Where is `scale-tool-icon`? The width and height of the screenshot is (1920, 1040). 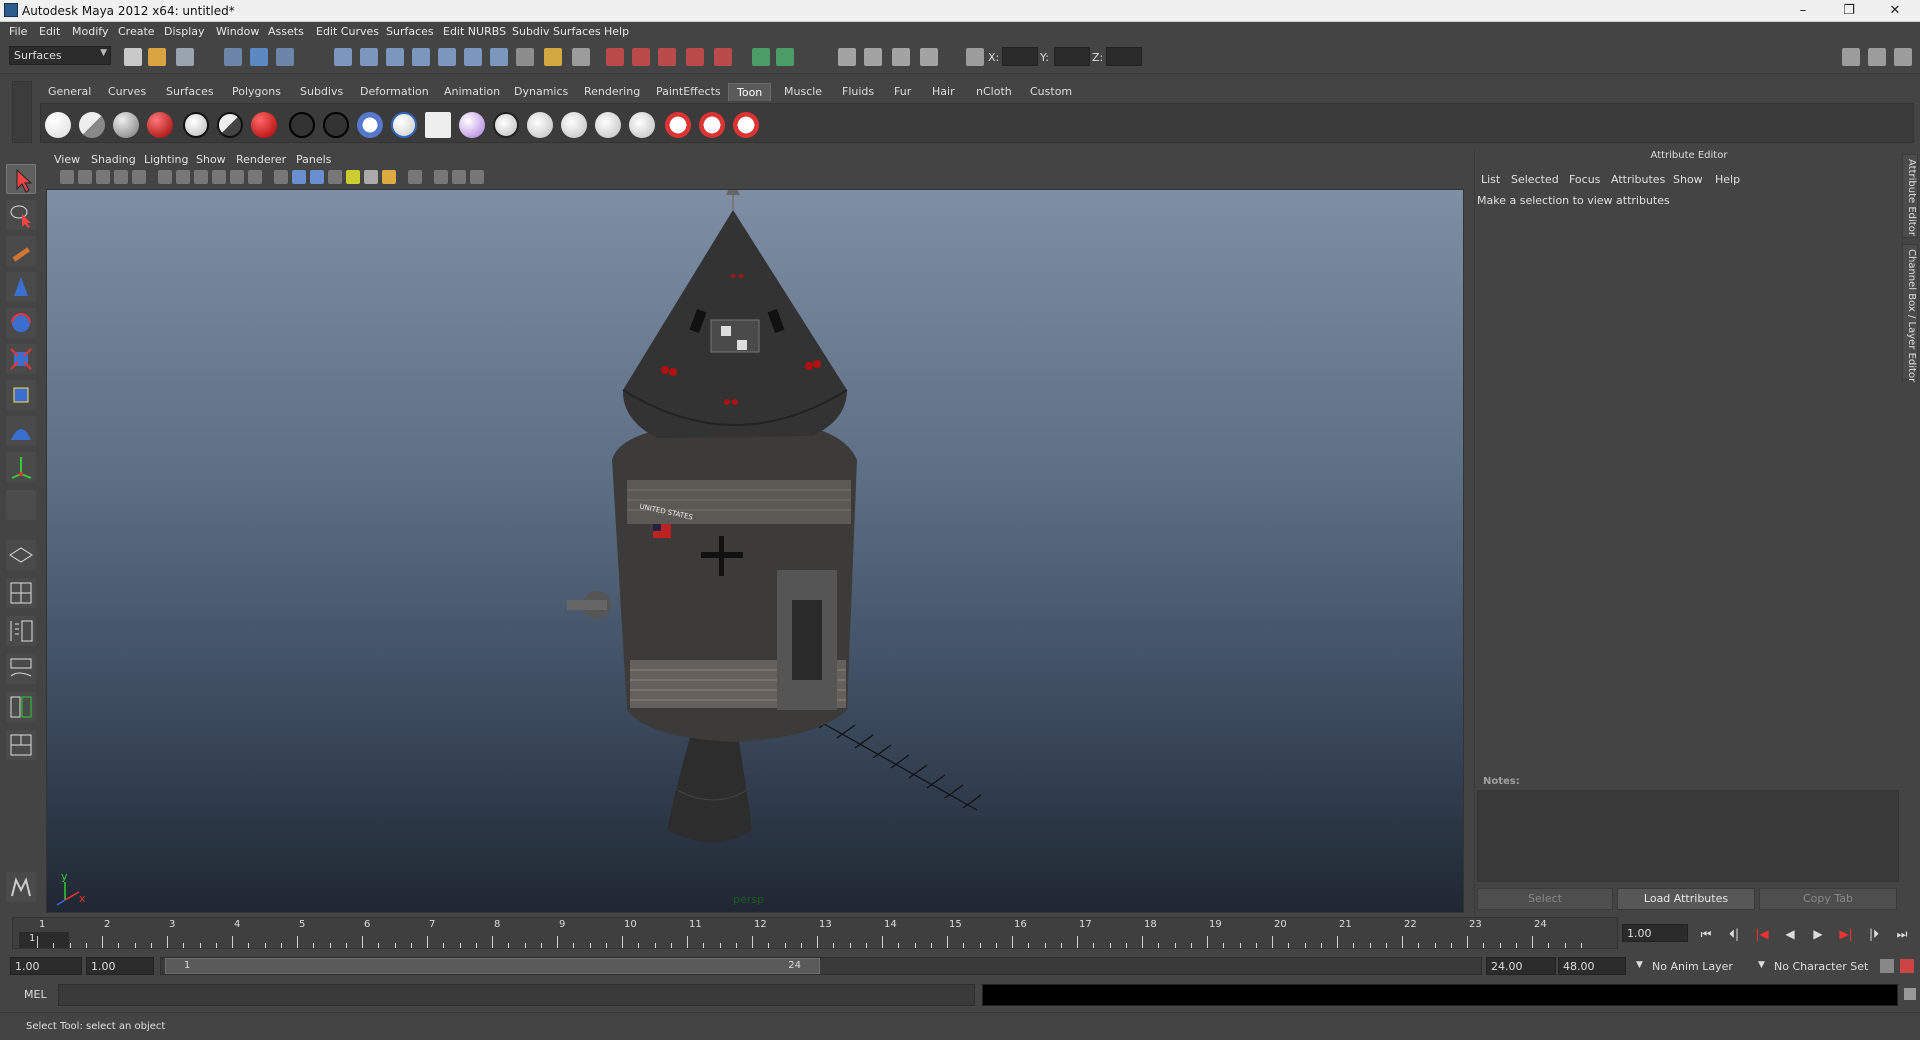
scale-tool-icon is located at coordinates (21, 359).